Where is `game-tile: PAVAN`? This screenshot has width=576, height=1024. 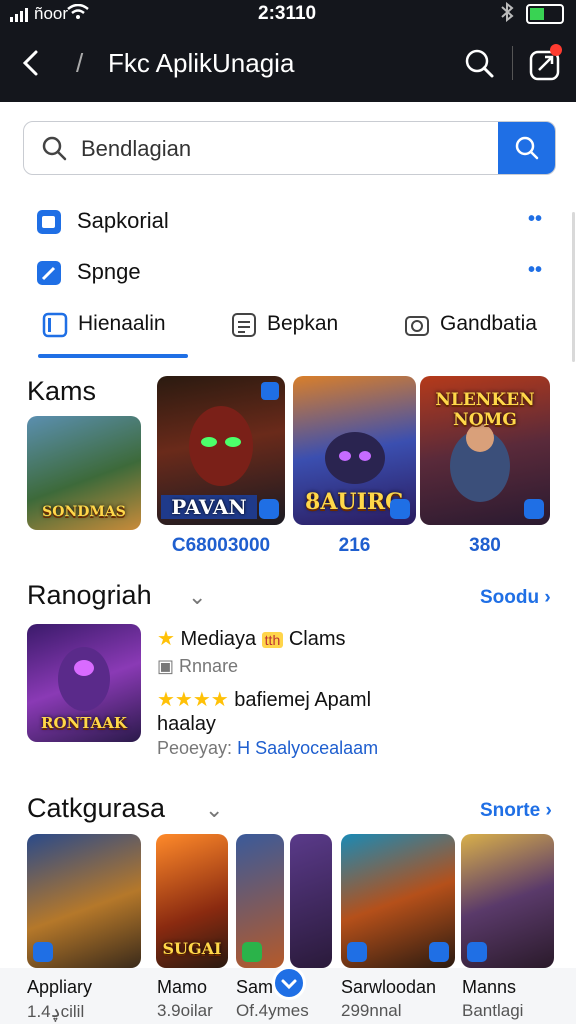
game-tile: PAVAN is located at coordinates (221, 450).